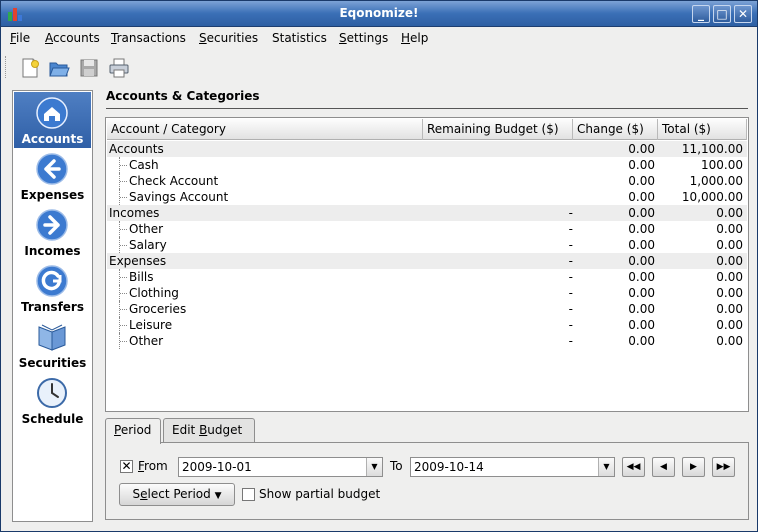 This screenshot has width=758, height=532. Describe the element at coordinates (72, 38) in the screenshot. I see `menu-accounts: Accounts` at that location.